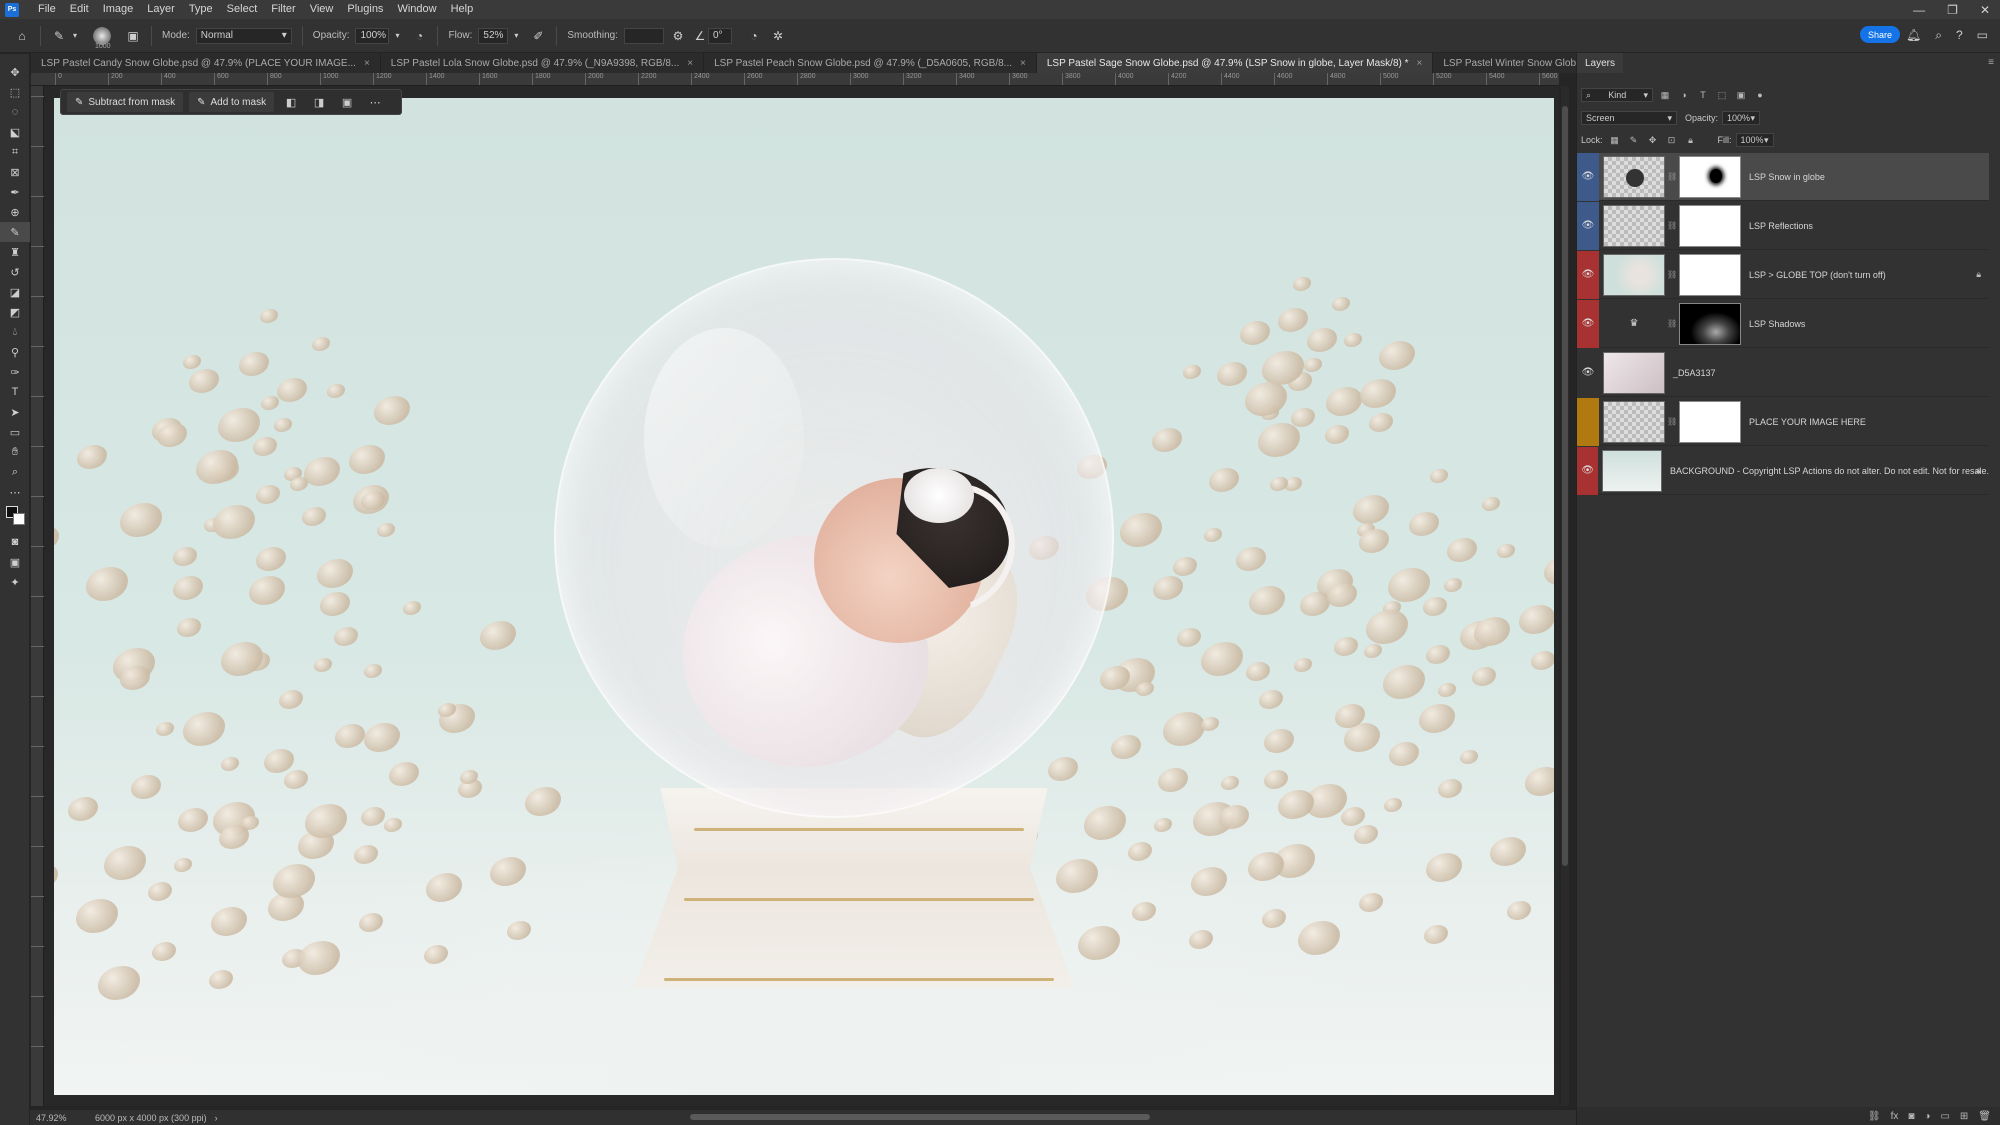 This screenshot has width=2000, height=1125. Describe the element at coordinates (161, 9) in the screenshot. I see `menu-layer: Layer` at that location.